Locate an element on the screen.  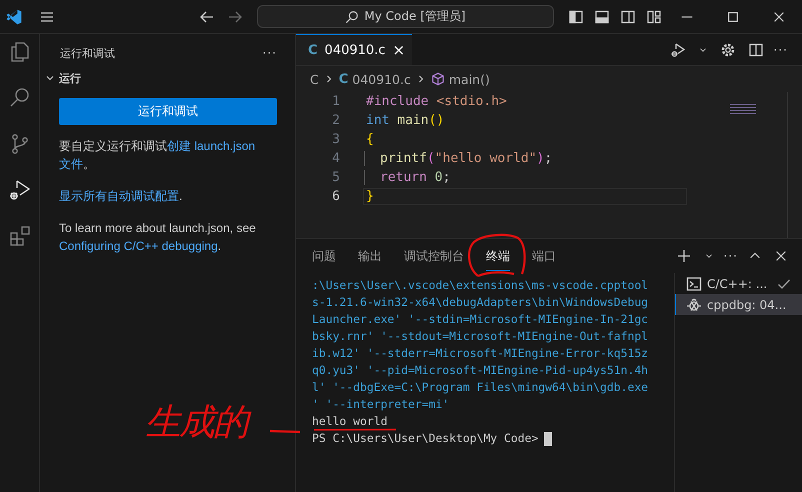
line-number: 2 is located at coordinates (336, 120).